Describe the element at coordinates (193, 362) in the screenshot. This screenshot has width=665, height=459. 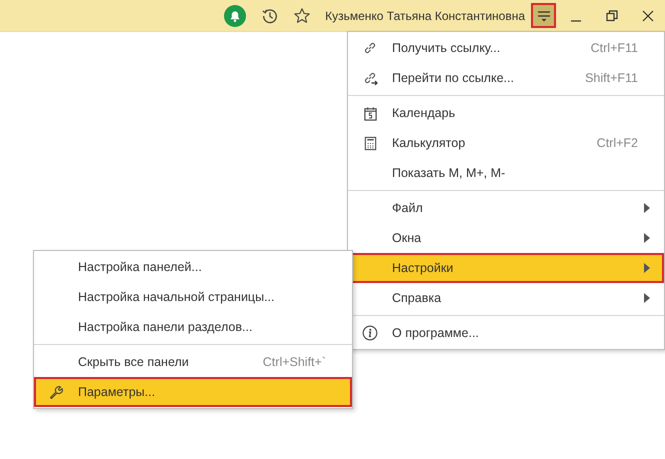
I see `menu-item: Скрыть все панели Ctrl+Shift+`` at that location.